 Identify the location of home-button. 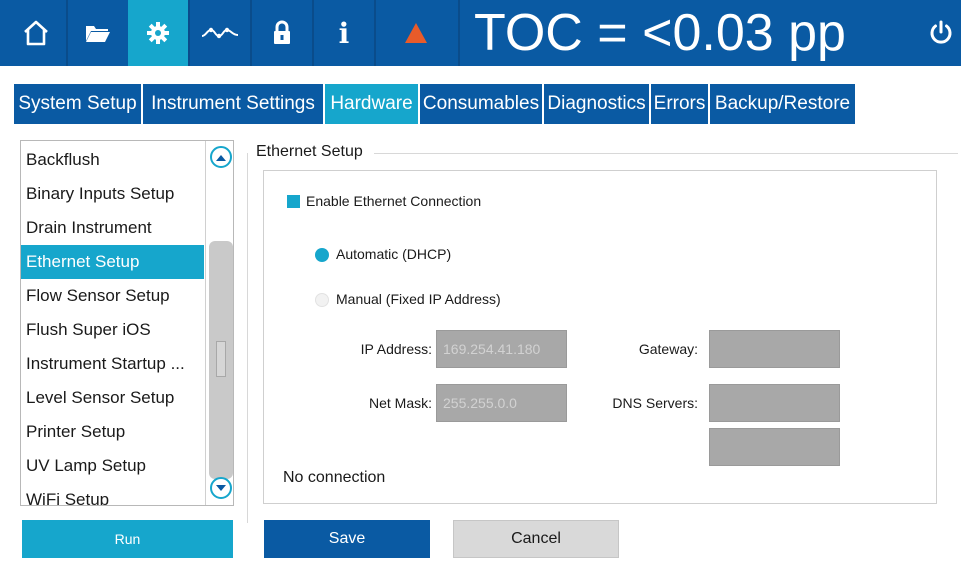
(36, 33).